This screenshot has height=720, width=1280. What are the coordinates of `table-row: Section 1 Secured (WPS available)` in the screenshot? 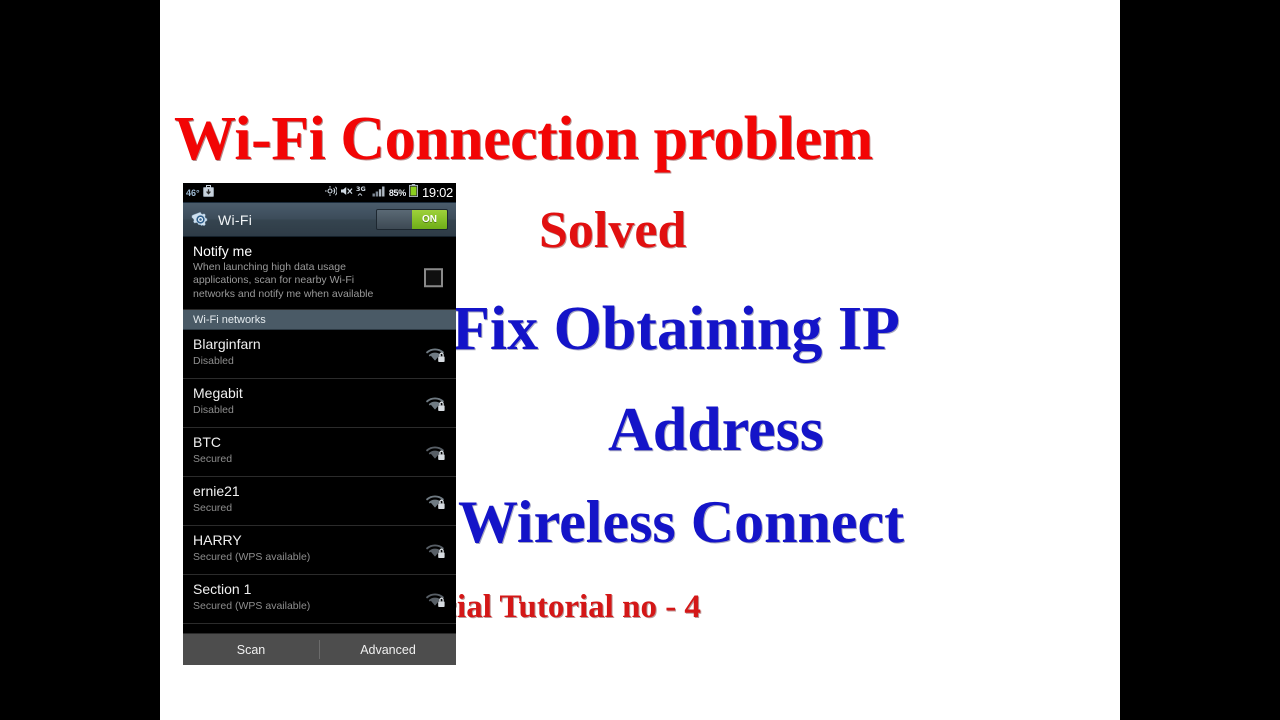 It's located at (319, 600).